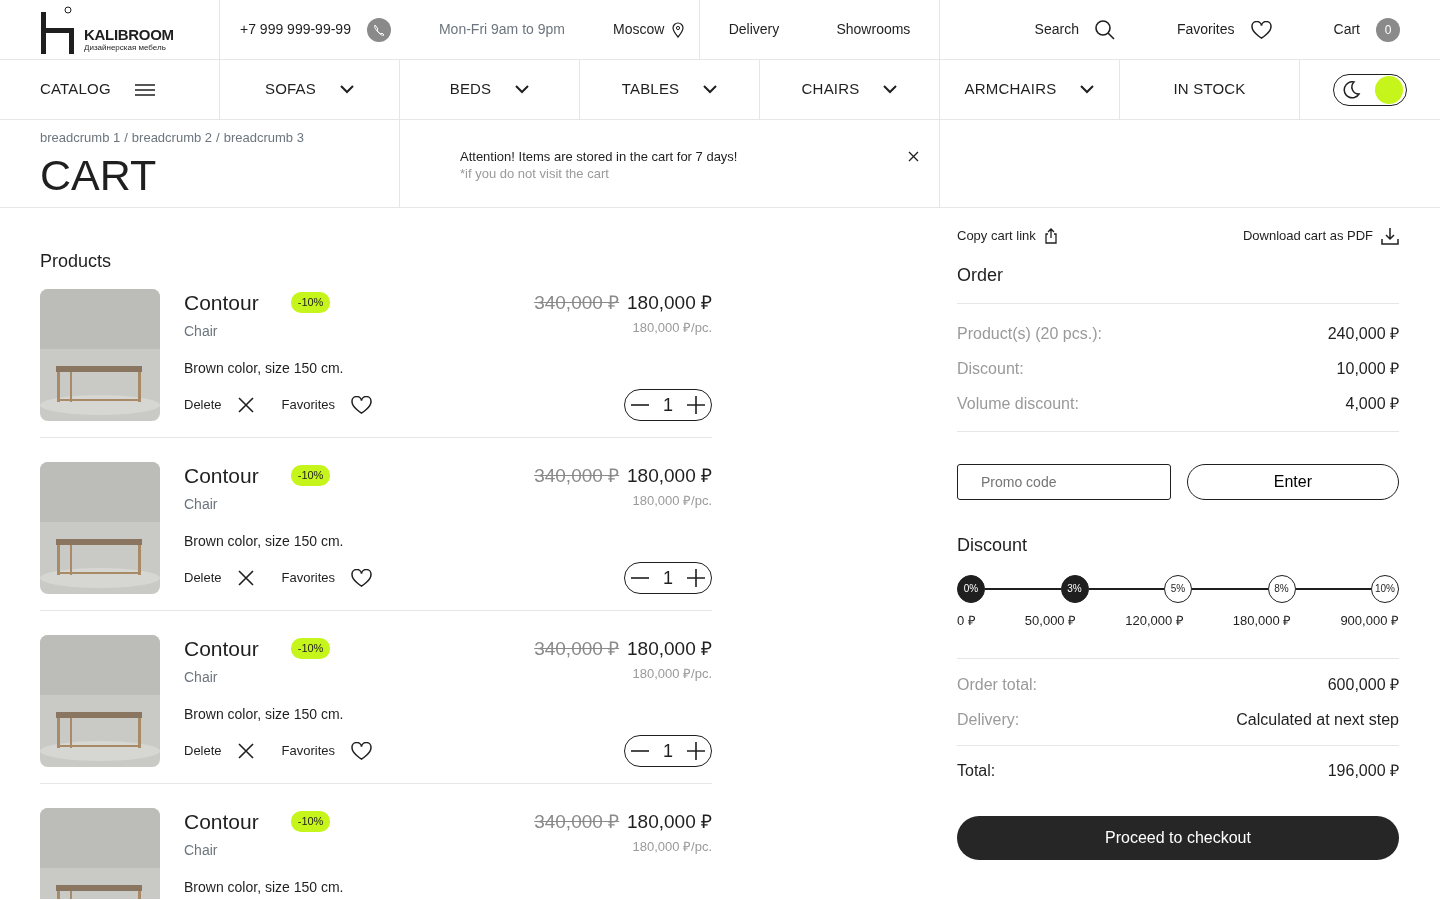 Image resolution: width=1440 pixels, height=900 pixels. What do you see at coordinates (290, 89) in the screenshot?
I see `category-tab: SOFAS` at bounding box center [290, 89].